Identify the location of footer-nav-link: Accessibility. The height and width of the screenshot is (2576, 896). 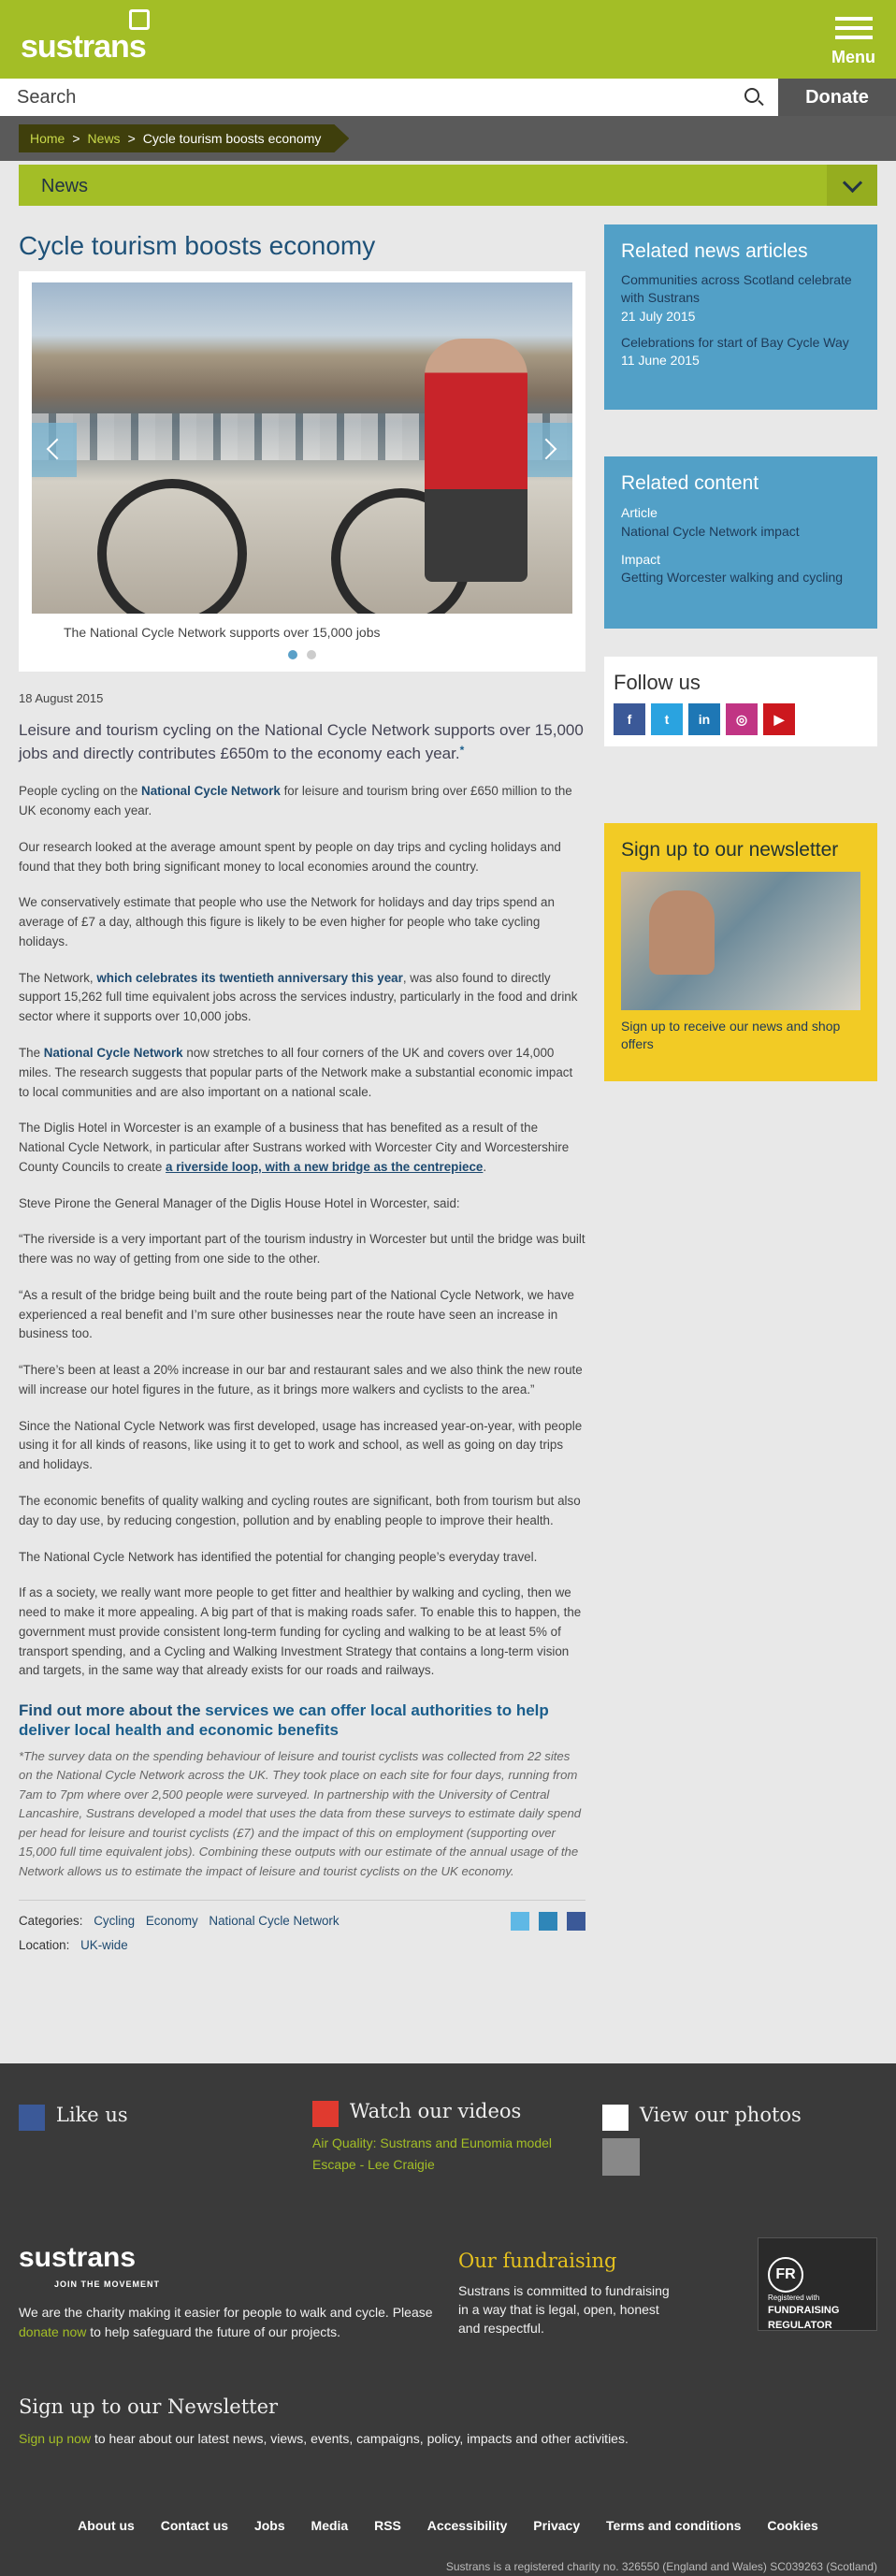
(467, 2525).